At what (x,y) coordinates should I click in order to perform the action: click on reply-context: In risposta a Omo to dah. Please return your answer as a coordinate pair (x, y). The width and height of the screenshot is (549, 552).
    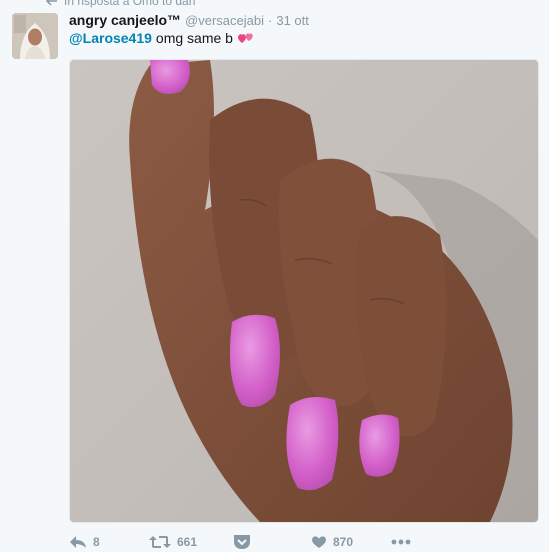
    Looking at the image, I should click on (120, 4).